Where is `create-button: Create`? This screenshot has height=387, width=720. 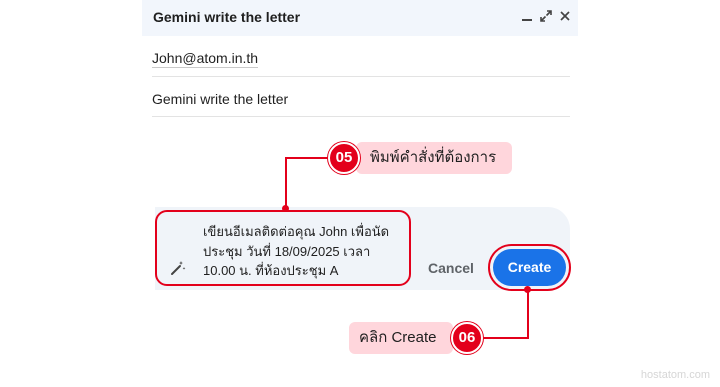
create-button: Create is located at coordinates (529, 267).